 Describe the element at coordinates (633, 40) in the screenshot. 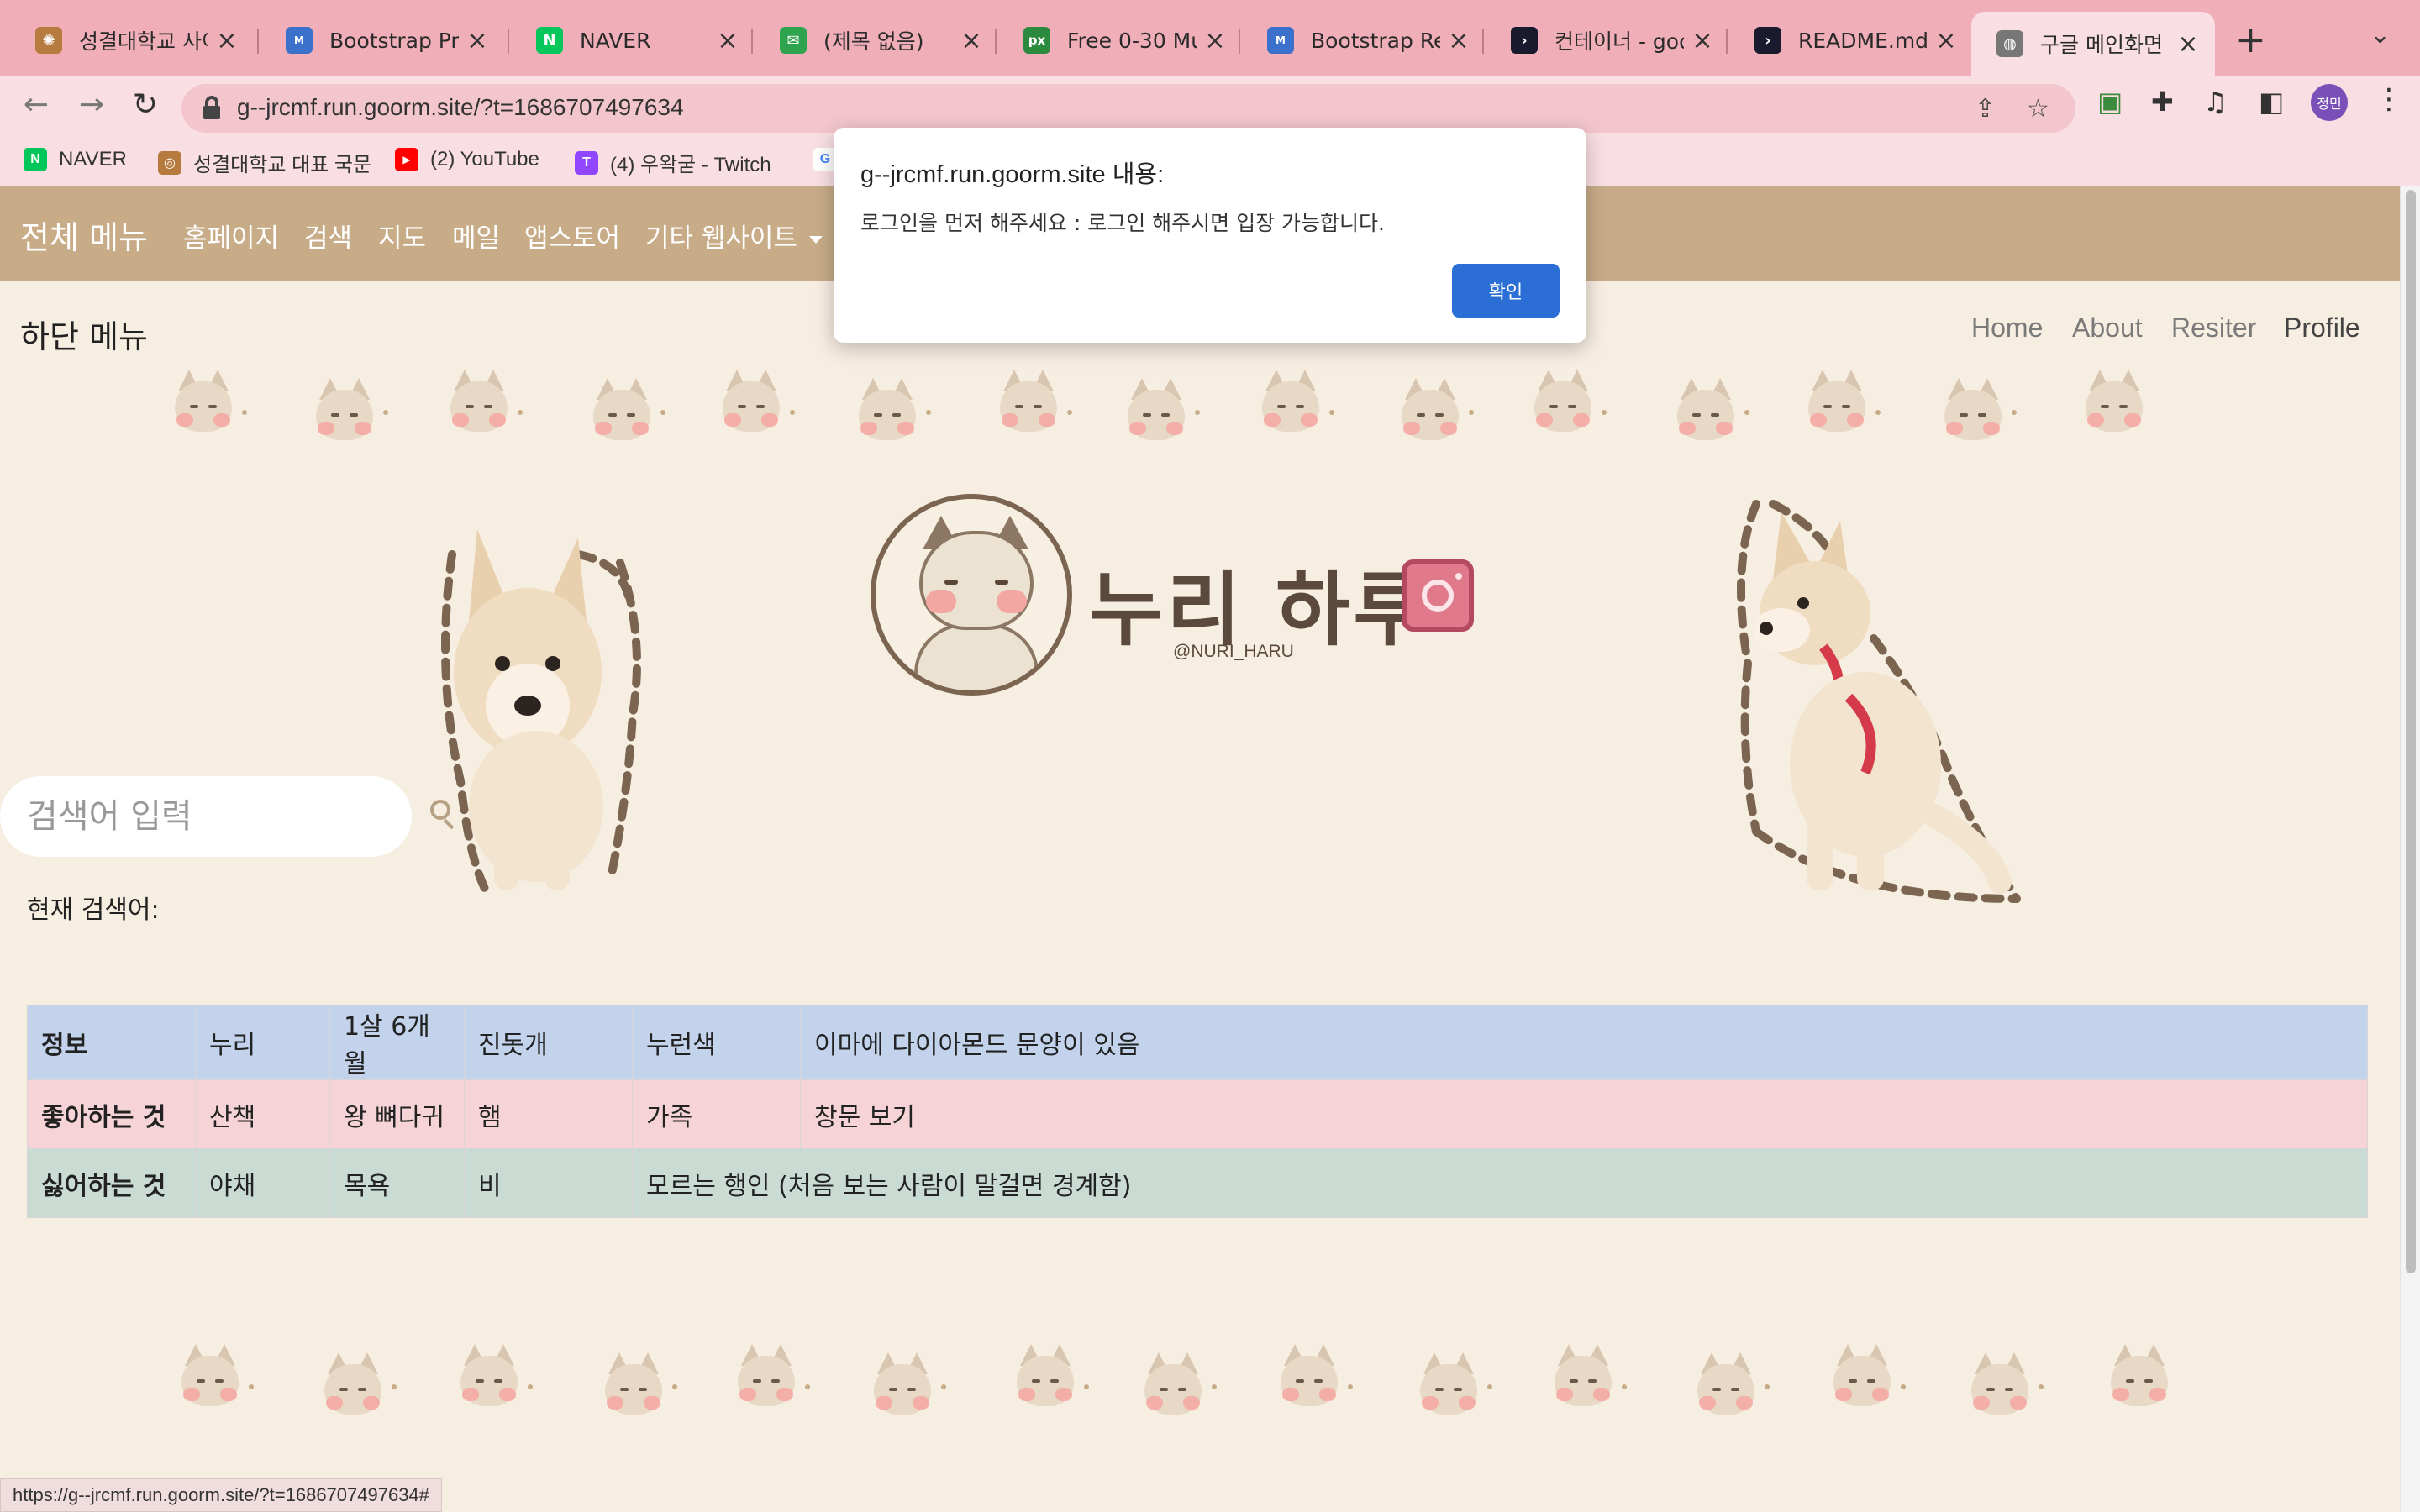

I see `browser-tab: N NAVER ×` at that location.